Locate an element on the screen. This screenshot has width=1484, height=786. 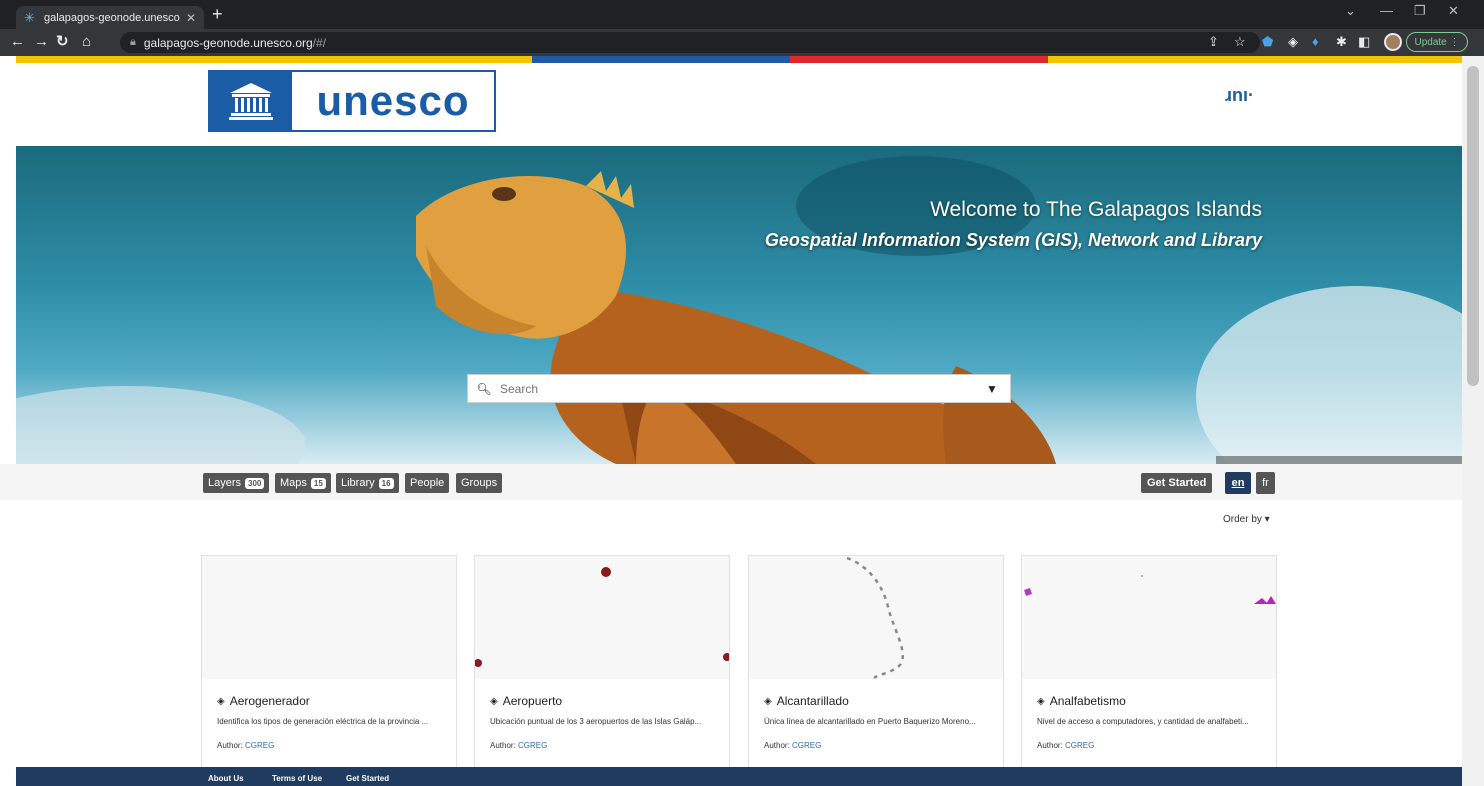
search-bar: 🔍︎ ▼ is located at coordinates (739, 388).